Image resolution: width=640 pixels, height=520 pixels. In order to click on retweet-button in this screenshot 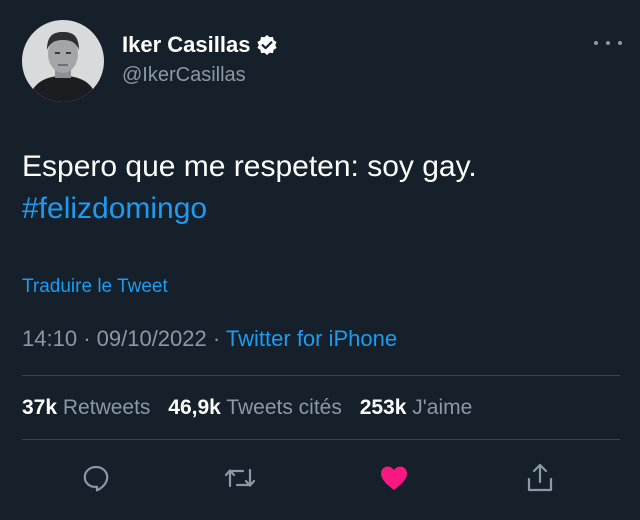, I will do `click(240, 478)`.